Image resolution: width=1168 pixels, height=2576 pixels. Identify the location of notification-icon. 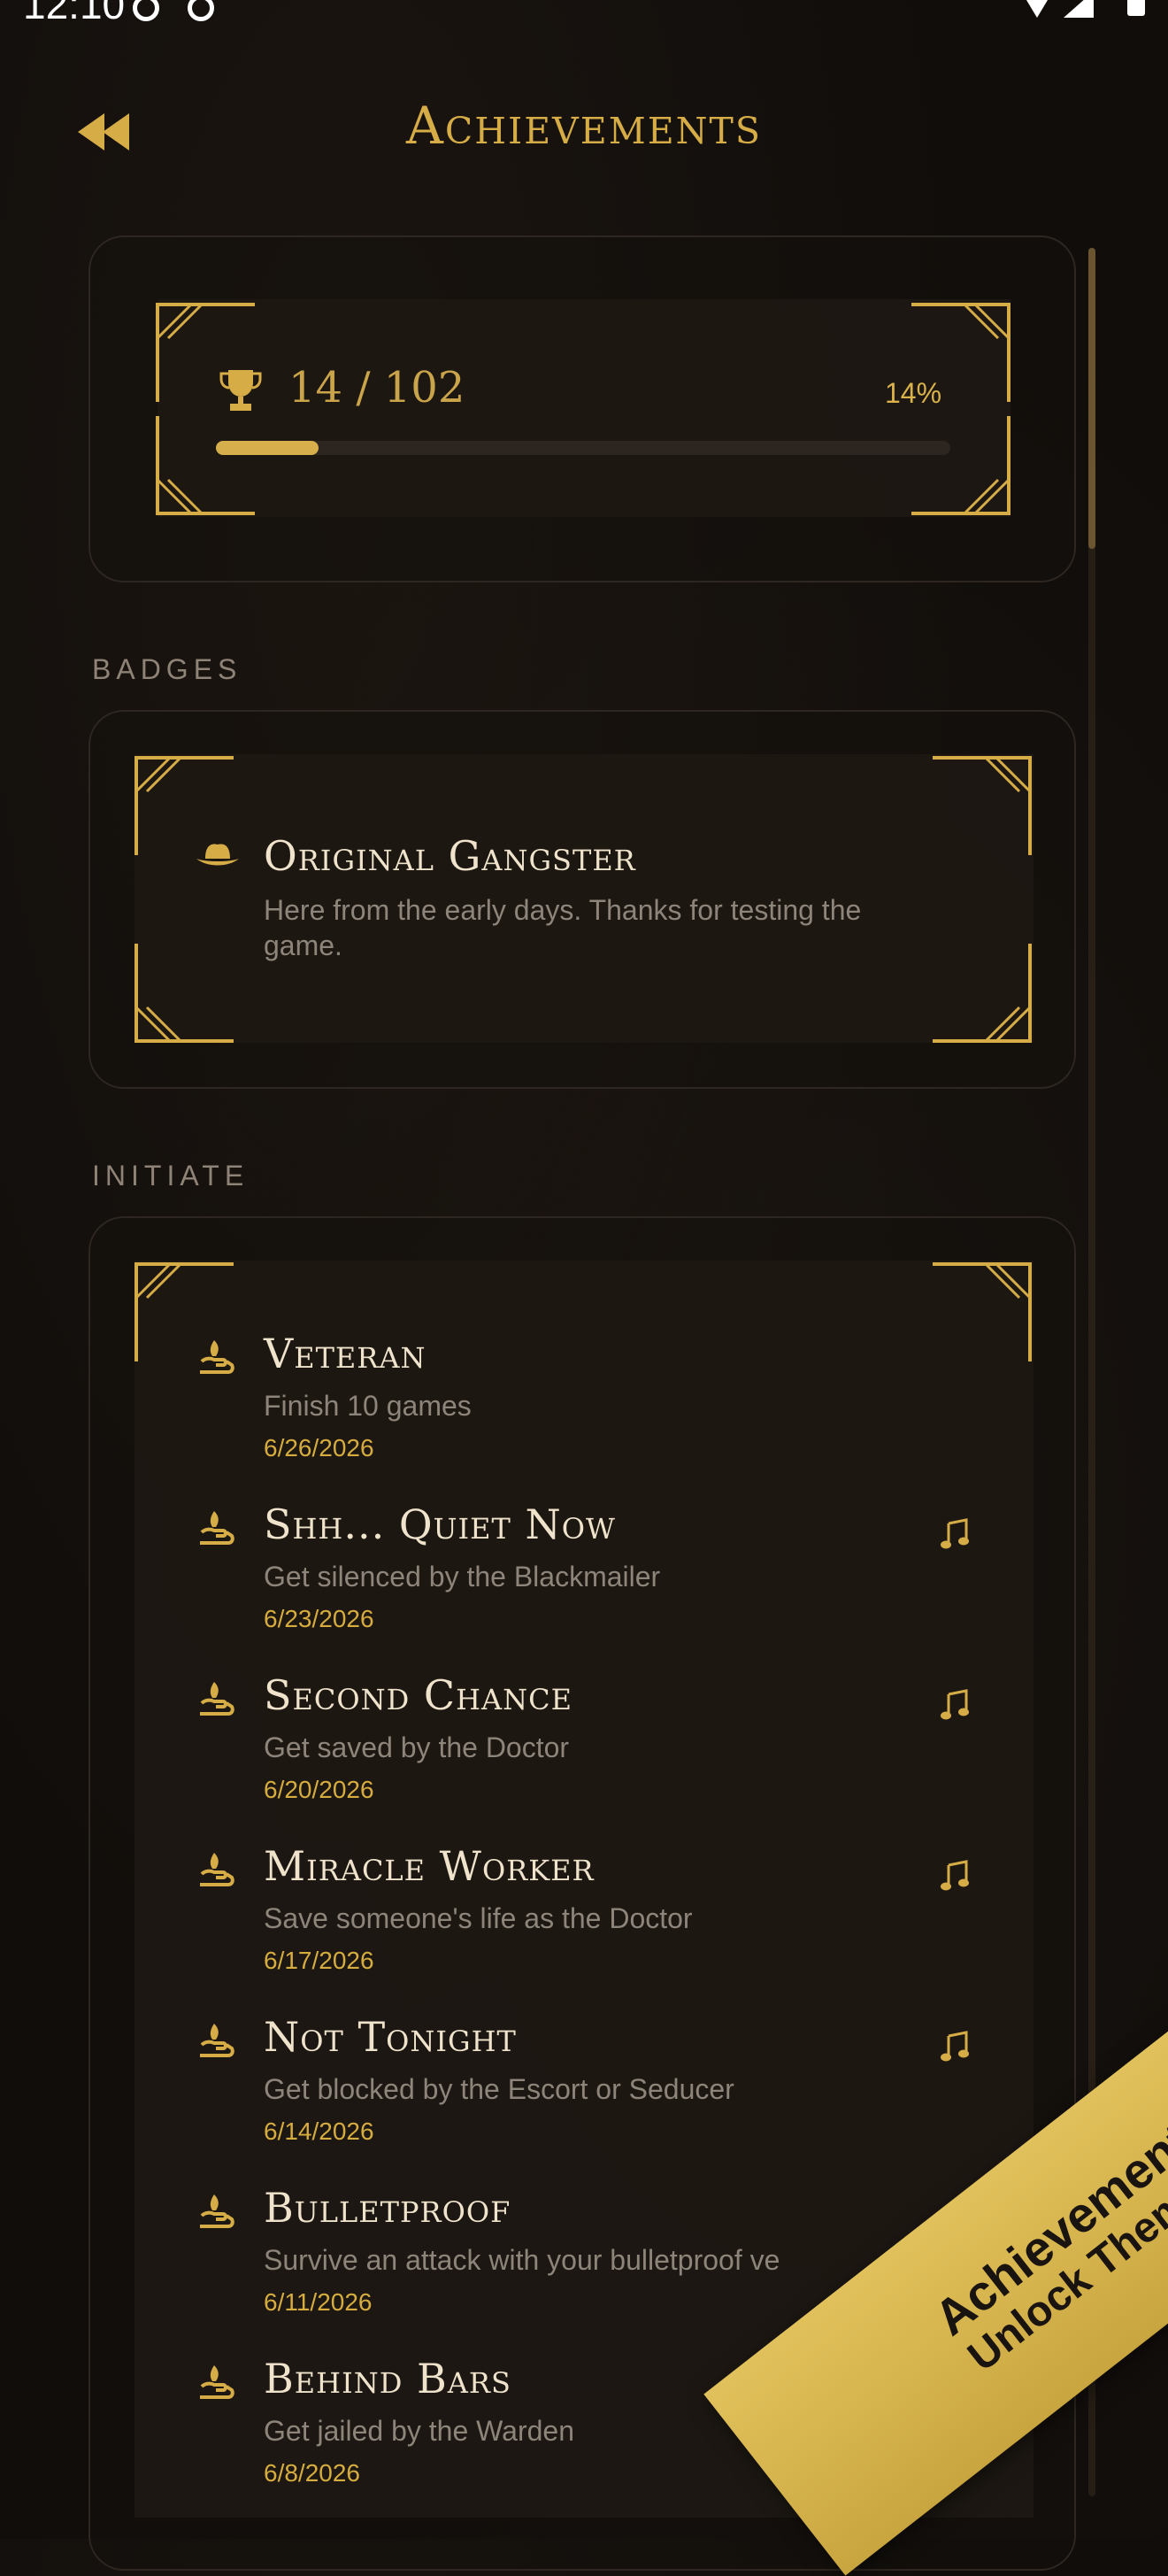
(146, 10).